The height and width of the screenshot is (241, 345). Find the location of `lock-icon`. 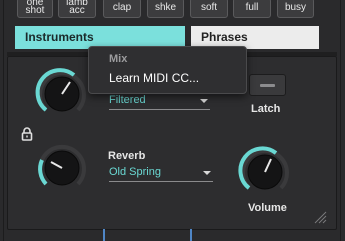

lock-icon is located at coordinates (27, 136).